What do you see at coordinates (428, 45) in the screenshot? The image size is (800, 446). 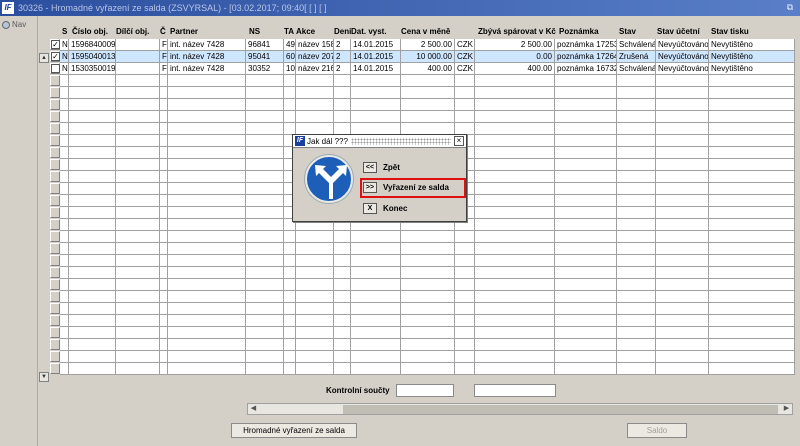 I see `cell-cena: 2 500.00` at bounding box center [428, 45].